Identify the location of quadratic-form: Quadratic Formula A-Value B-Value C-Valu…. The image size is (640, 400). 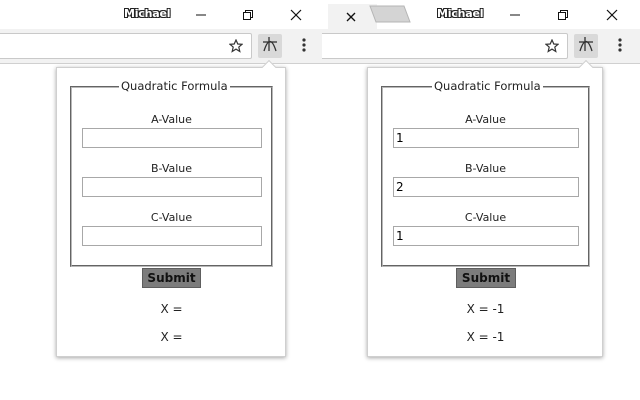
(171, 173).